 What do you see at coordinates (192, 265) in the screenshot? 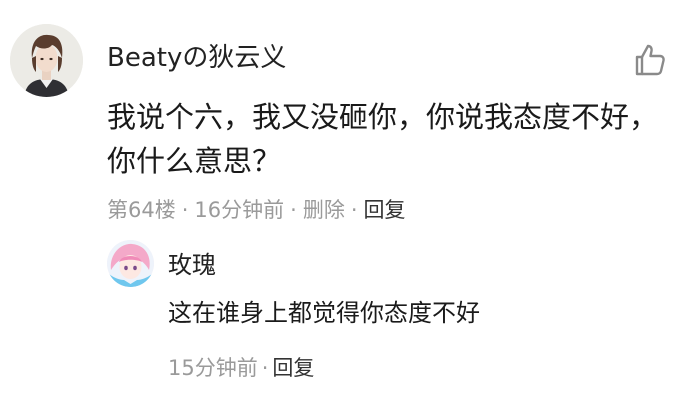
I see `reply-author-name: 玫瑰` at bounding box center [192, 265].